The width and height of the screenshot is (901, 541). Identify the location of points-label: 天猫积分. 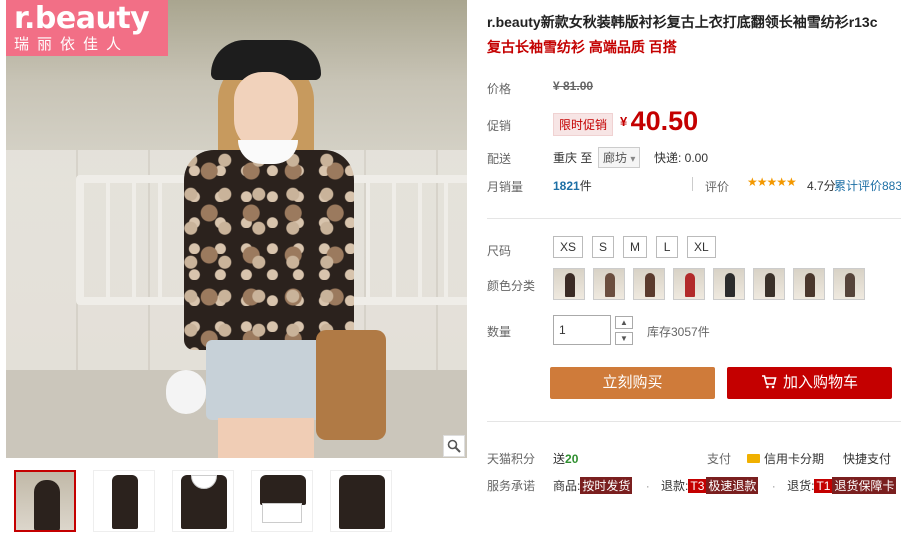
(511, 459).